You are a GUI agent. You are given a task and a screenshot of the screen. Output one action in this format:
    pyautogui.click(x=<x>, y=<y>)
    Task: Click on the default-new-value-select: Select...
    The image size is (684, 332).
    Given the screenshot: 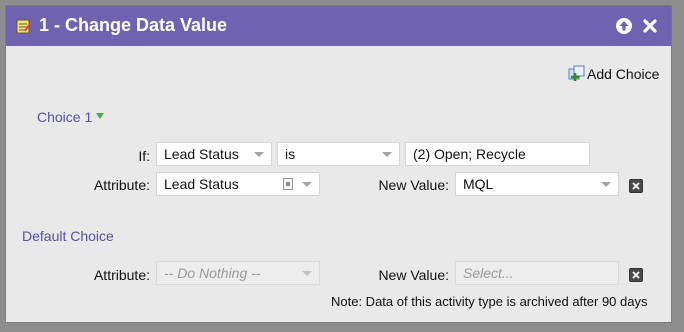 What is the action you would take?
    pyautogui.click(x=537, y=273)
    